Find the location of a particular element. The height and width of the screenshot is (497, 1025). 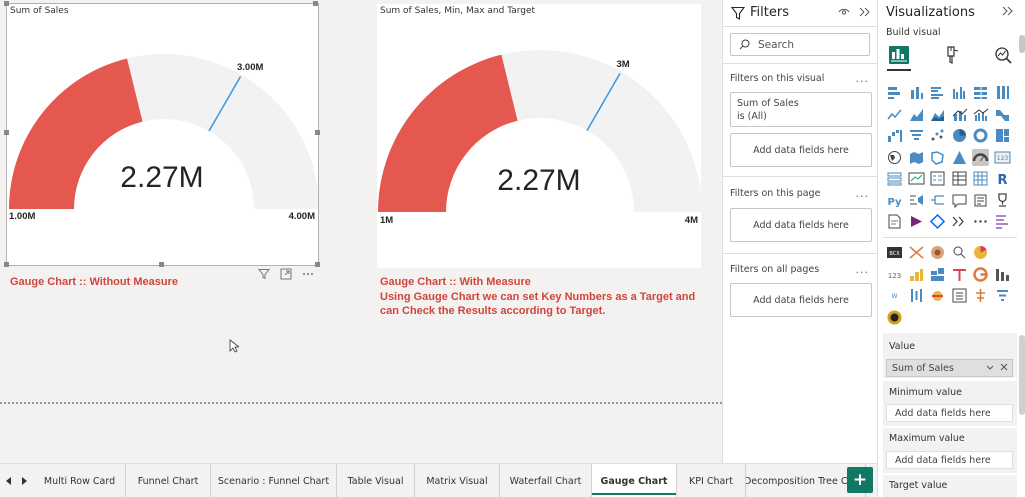

well-minimum-drop: Add data fields here is located at coordinates (949, 413).